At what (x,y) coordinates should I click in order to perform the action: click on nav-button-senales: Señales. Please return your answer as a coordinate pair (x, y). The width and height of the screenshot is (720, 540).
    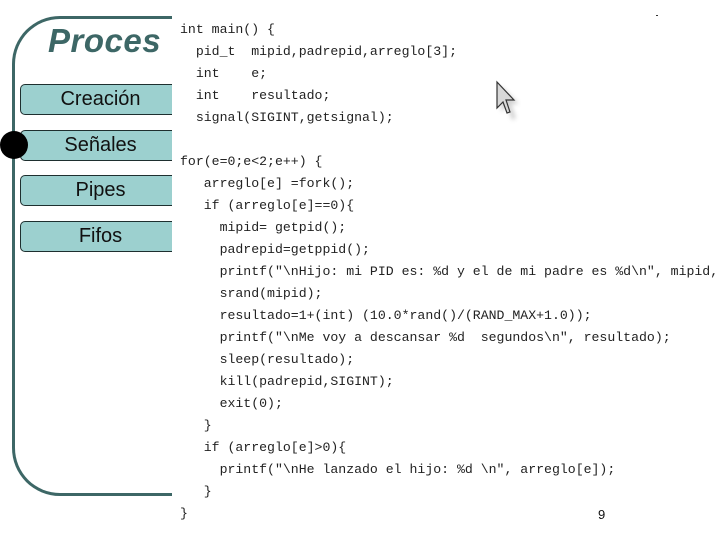
    Looking at the image, I should click on (100, 145).